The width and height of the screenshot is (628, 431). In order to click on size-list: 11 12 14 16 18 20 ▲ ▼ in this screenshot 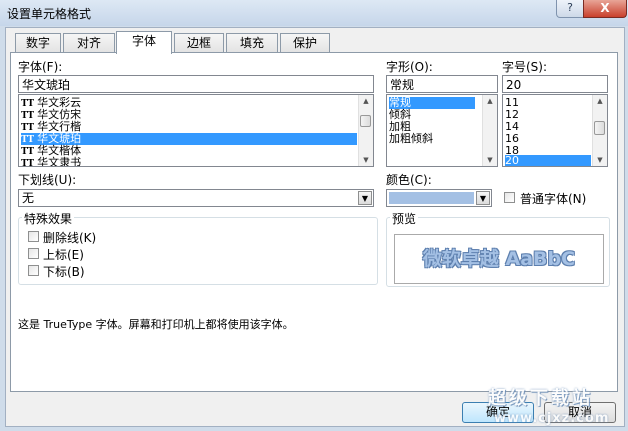, I will do `click(555, 130)`.